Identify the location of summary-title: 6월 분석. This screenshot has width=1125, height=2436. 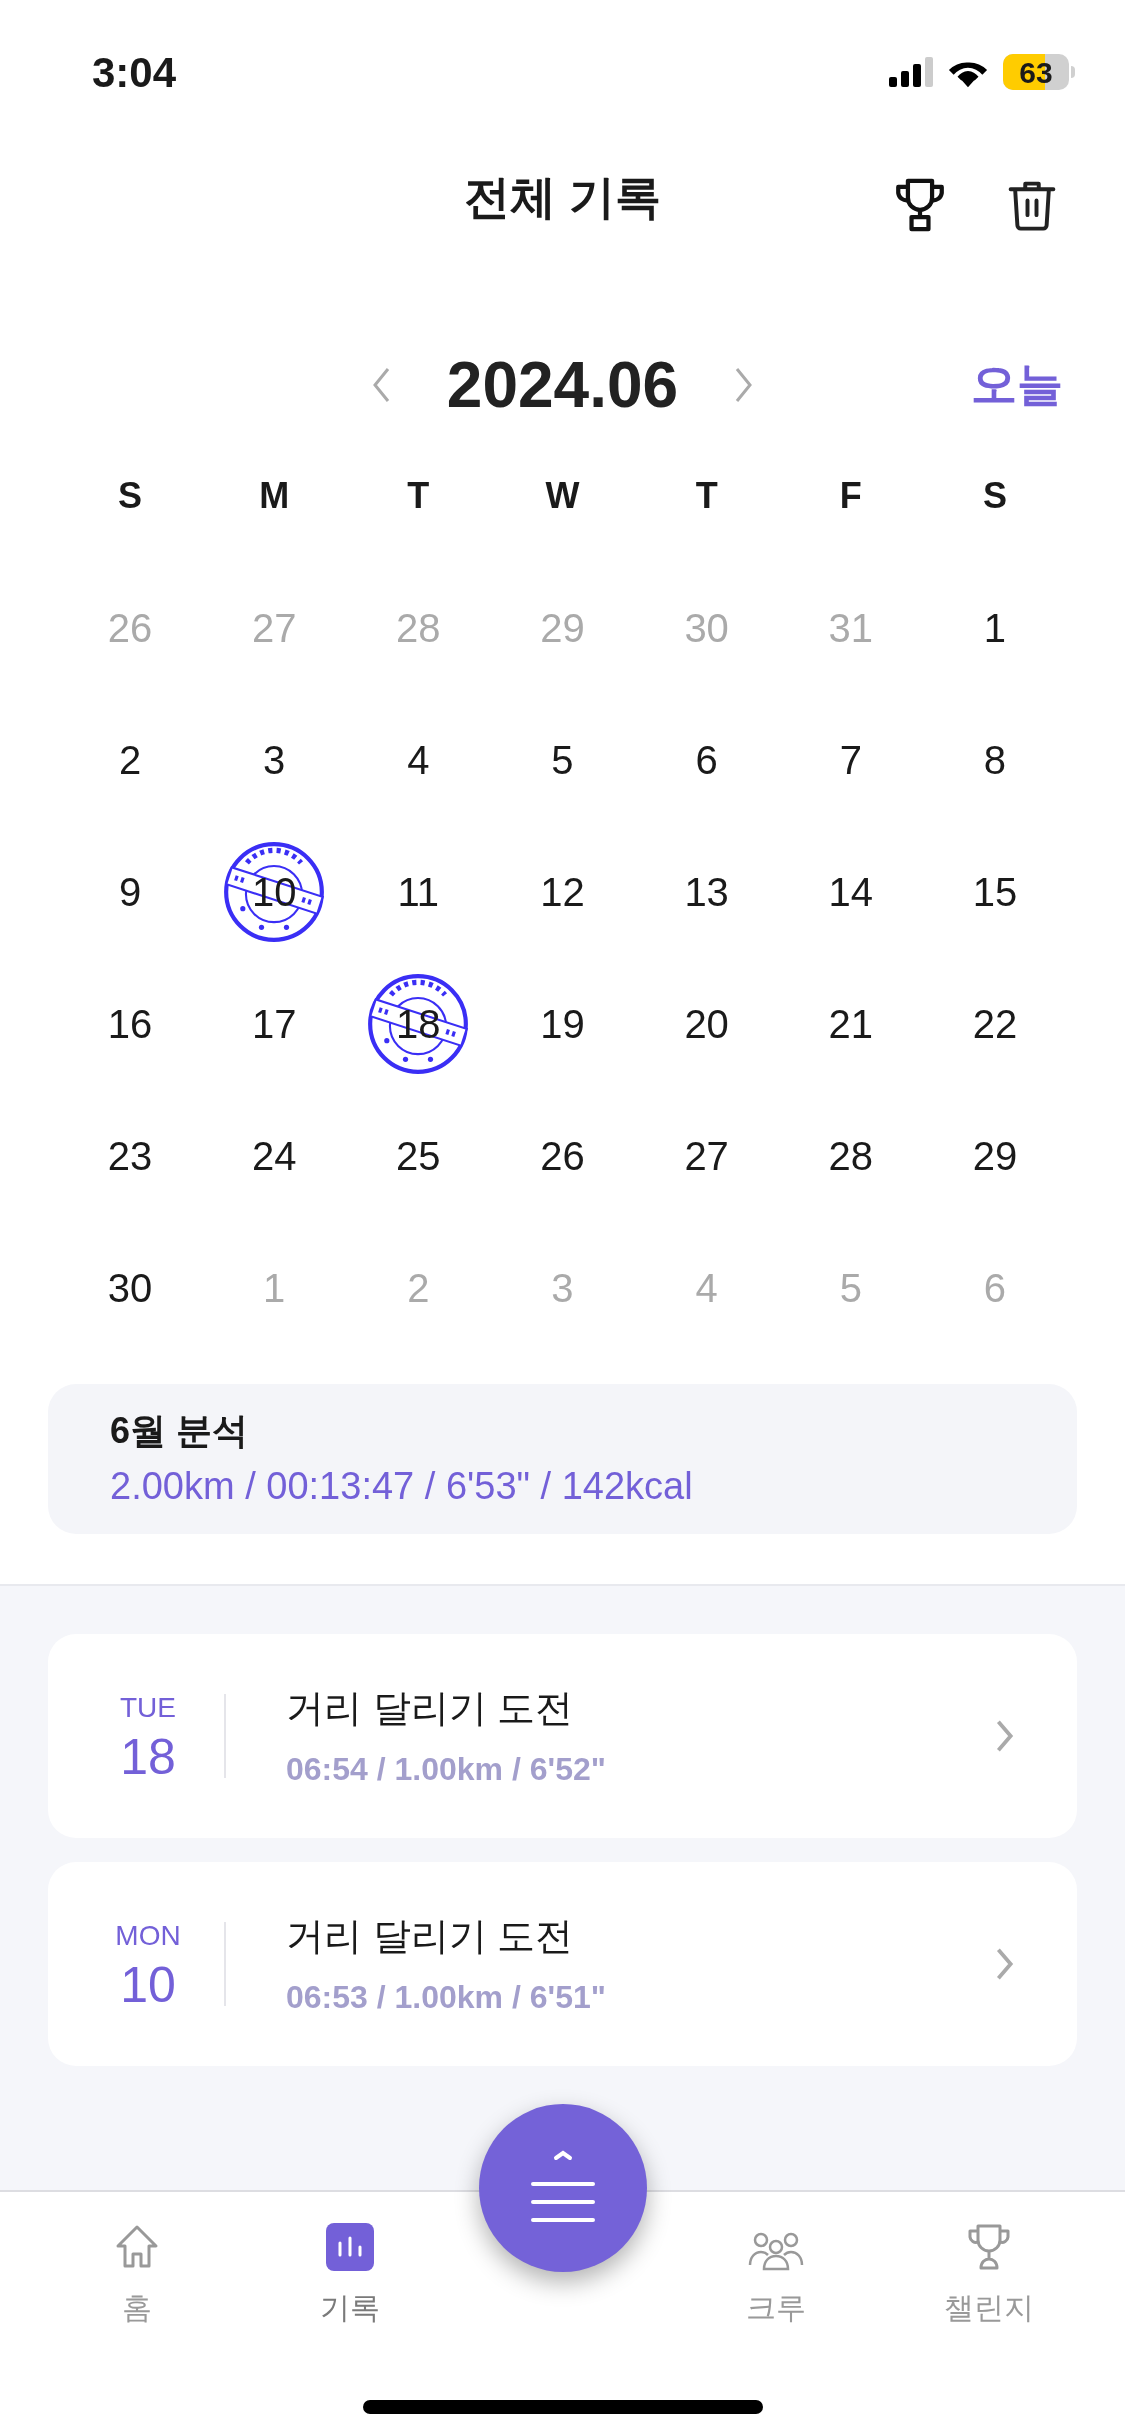
(180, 1430).